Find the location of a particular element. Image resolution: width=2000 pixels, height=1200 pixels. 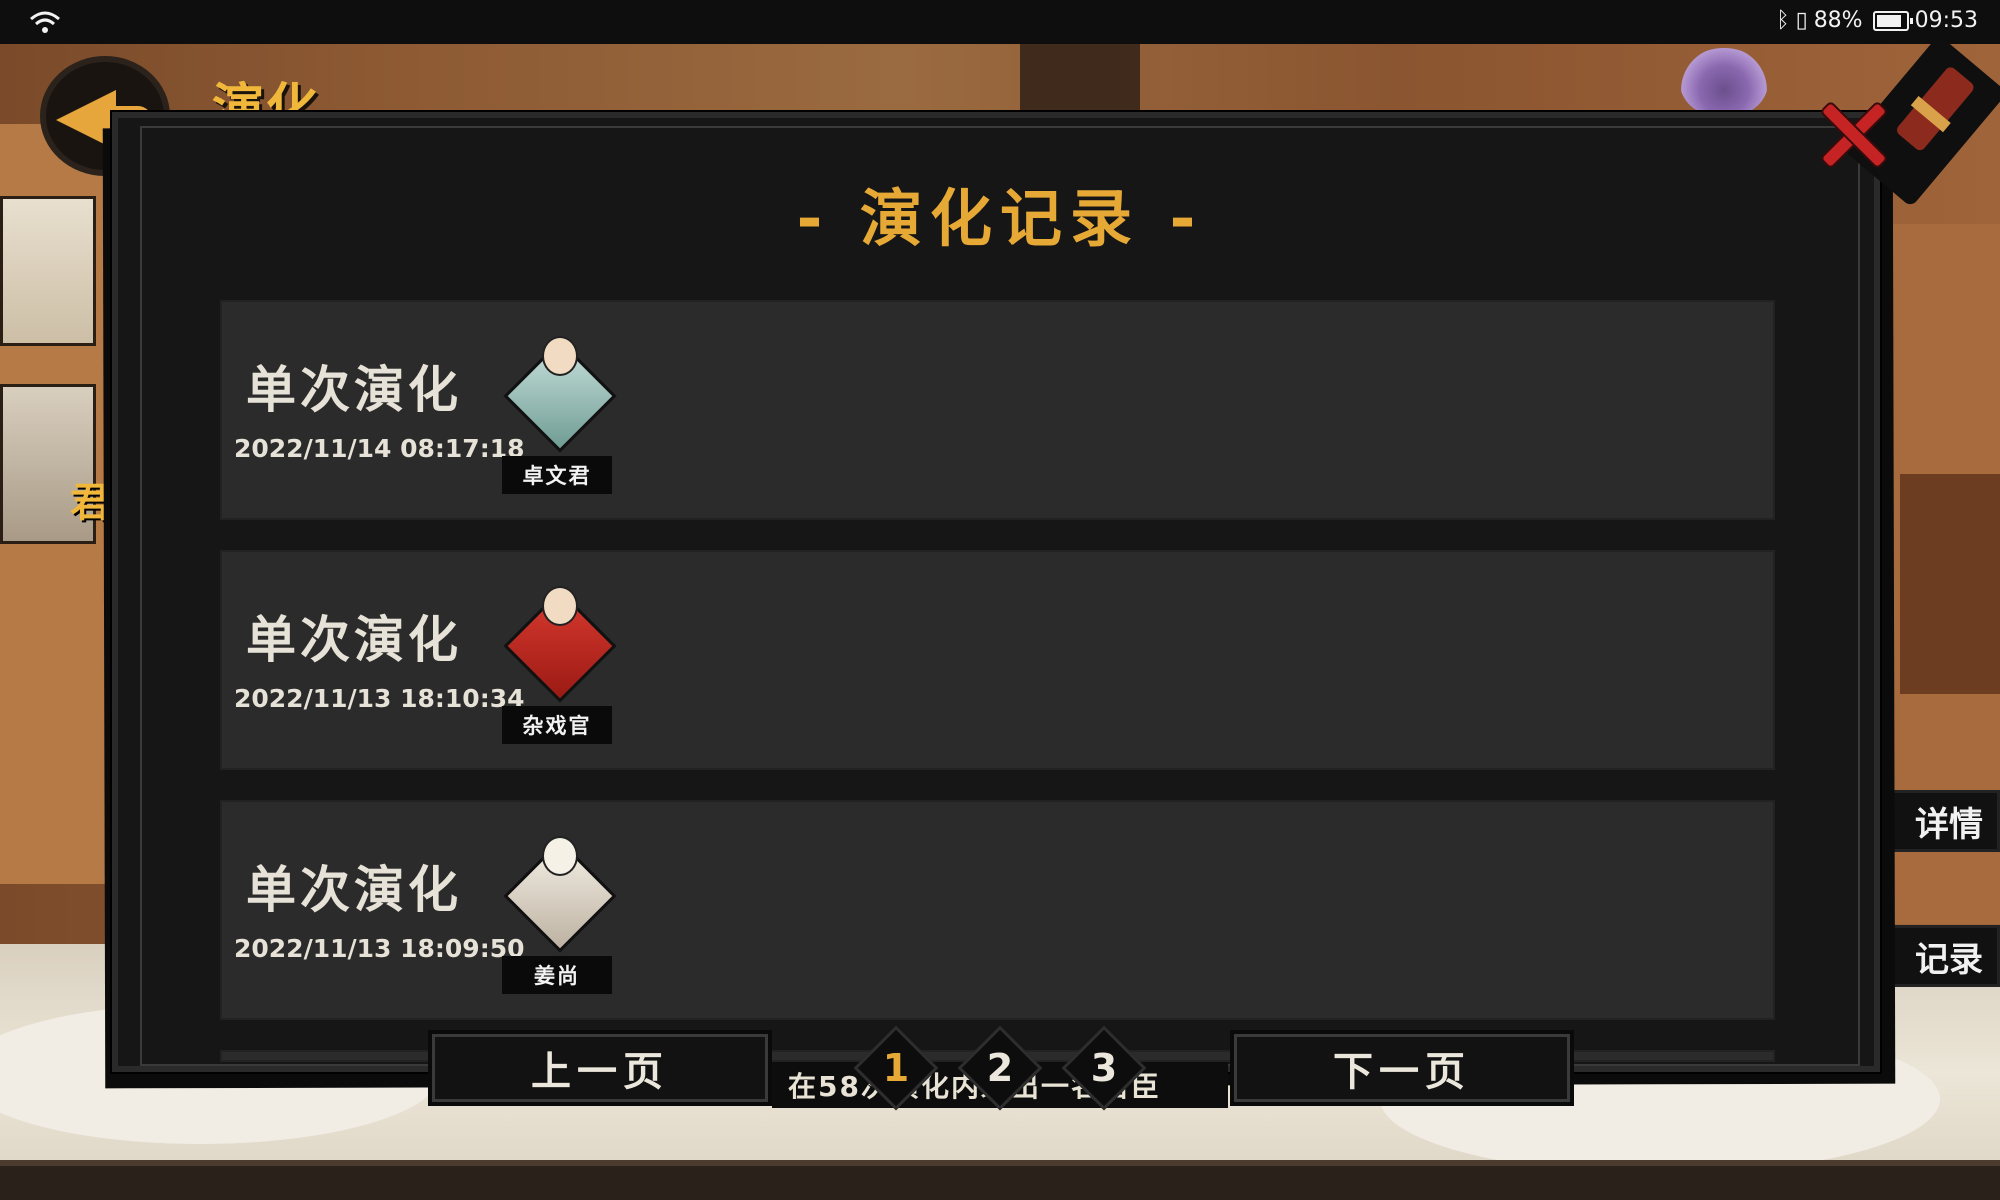

record-button: 记录 is located at coordinates (1941, 956).